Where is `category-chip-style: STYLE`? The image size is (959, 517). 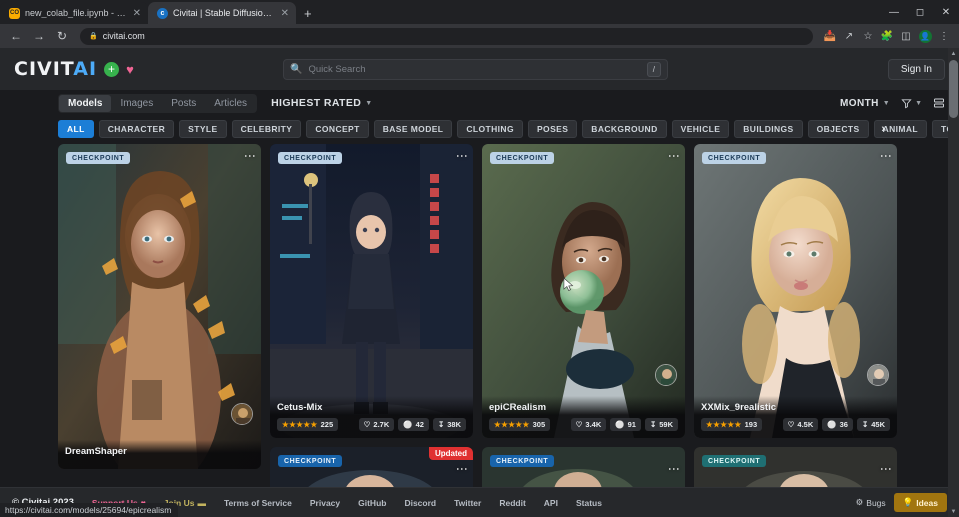 category-chip-style: STYLE is located at coordinates (203, 129).